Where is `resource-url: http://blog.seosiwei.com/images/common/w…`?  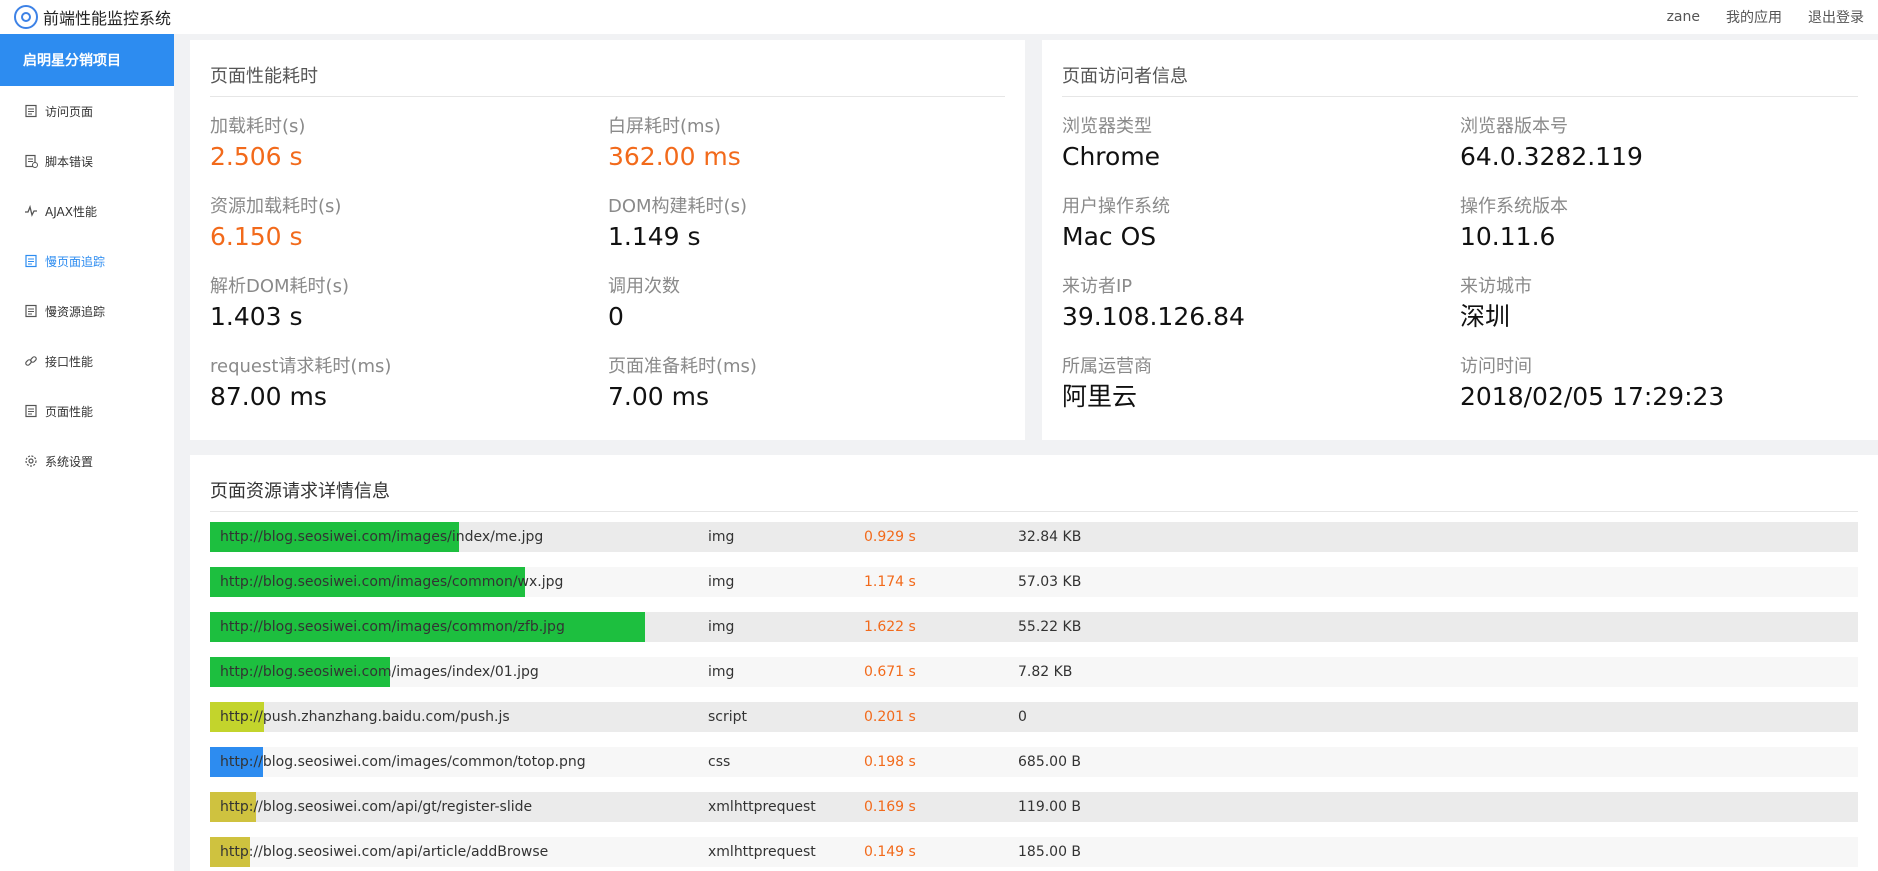 resource-url: http://blog.seosiwei.com/images/common/w… is located at coordinates (392, 582).